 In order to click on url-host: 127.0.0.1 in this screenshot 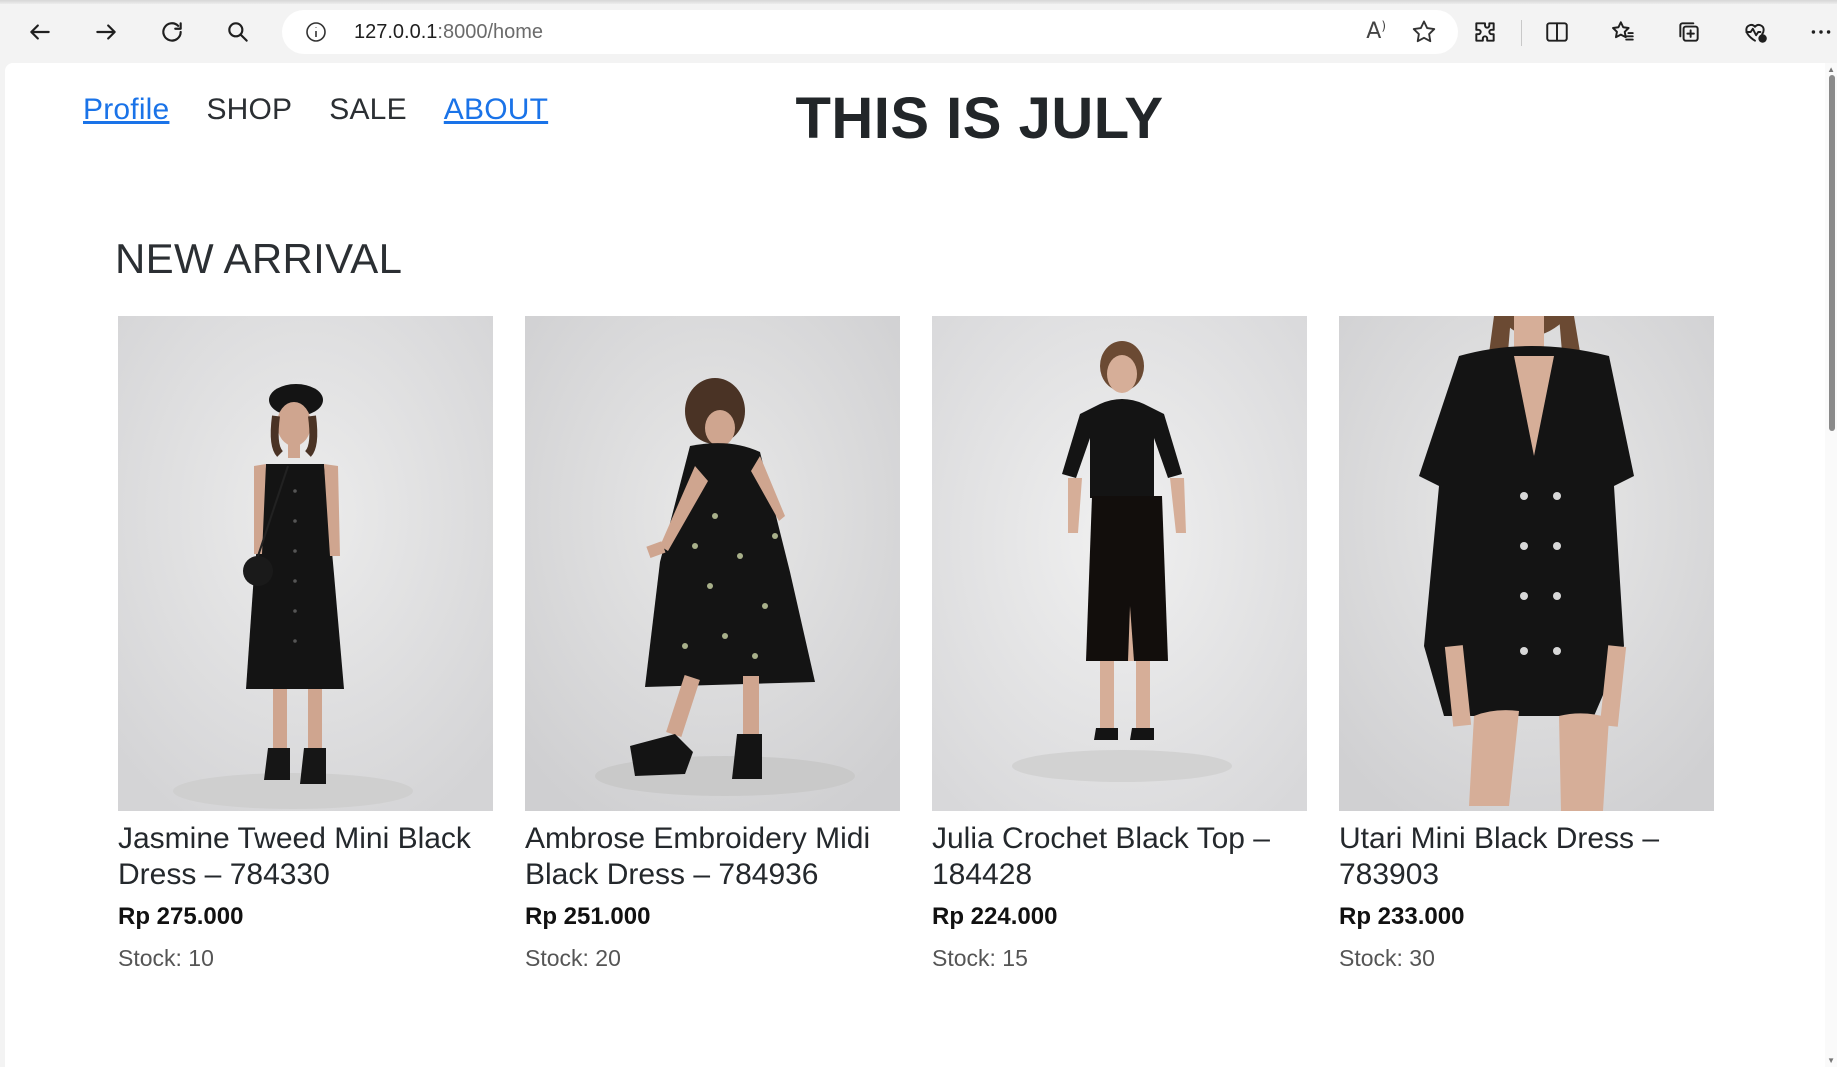, I will do `click(396, 32)`.